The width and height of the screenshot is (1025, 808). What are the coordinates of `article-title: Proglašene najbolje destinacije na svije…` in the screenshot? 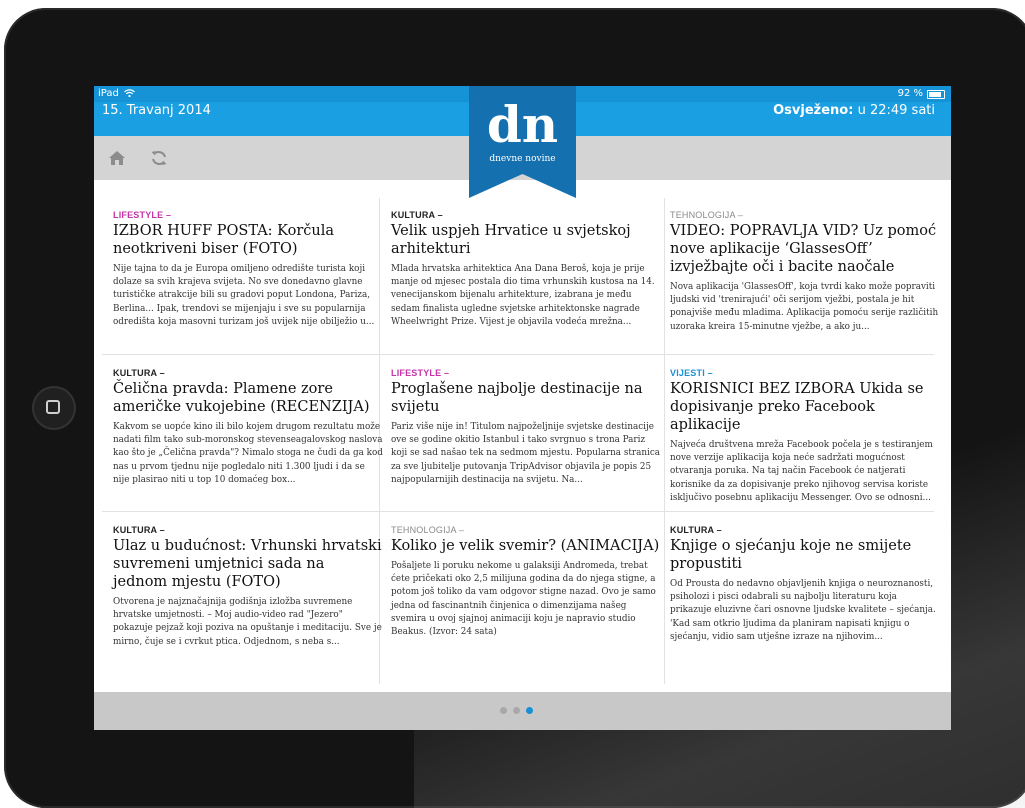 It's located at (526, 398).